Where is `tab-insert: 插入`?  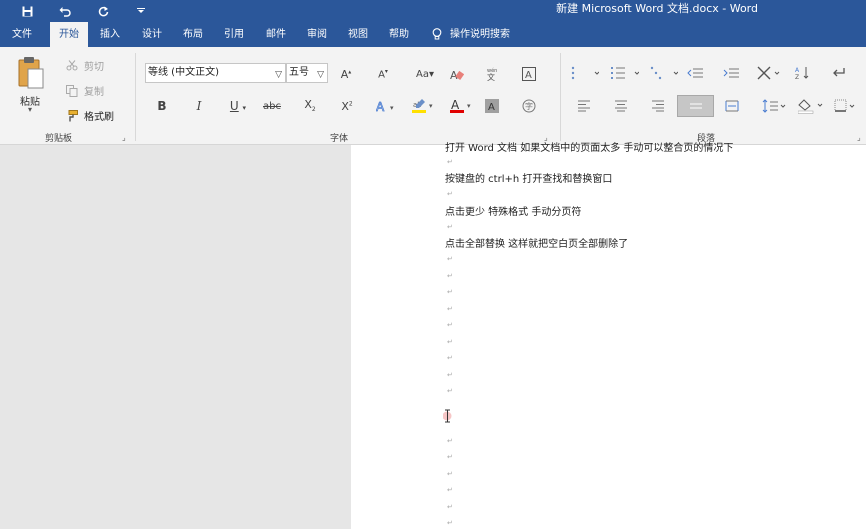 tab-insert: 插入 is located at coordinates (110, 34).